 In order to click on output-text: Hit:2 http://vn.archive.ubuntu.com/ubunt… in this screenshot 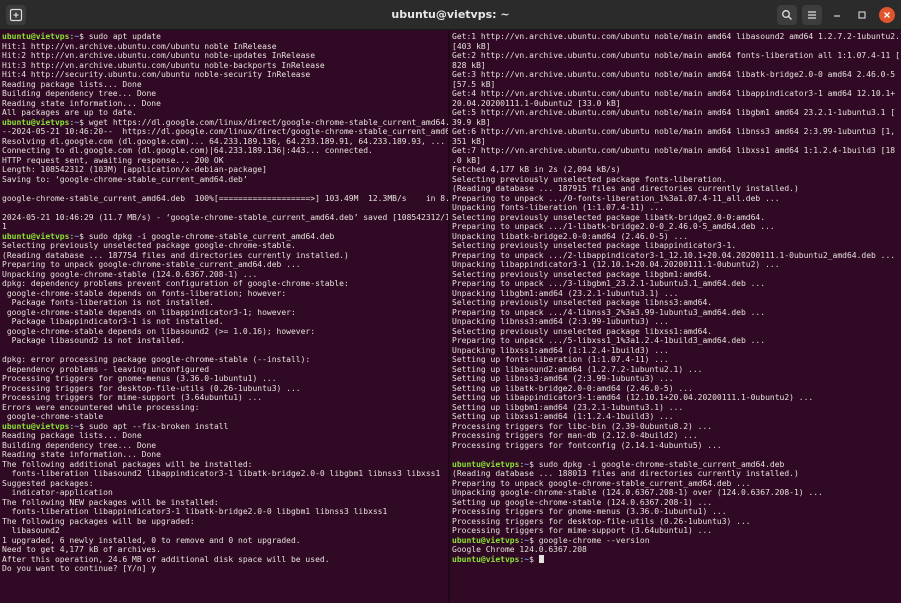, I will do `click(159, 55)`.